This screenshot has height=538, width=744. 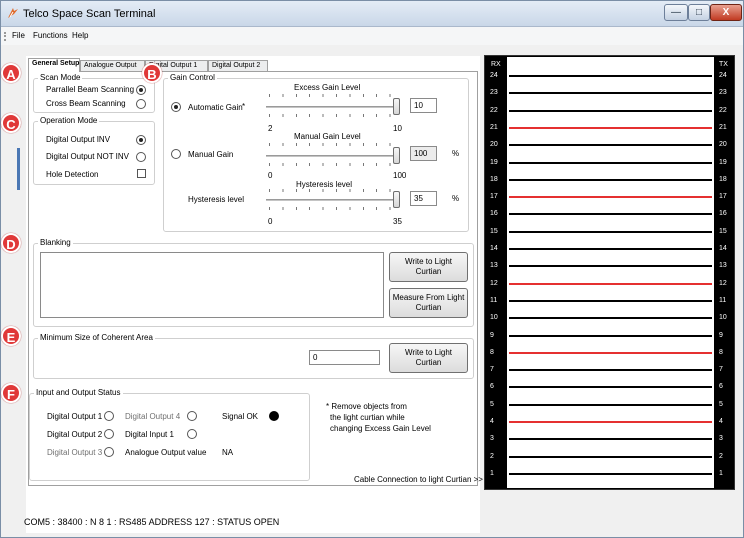 What do you see at coordinates (423, 105) in the screenshot?
I see `excess-gain-field: 10` at bounding box center [423, 105].